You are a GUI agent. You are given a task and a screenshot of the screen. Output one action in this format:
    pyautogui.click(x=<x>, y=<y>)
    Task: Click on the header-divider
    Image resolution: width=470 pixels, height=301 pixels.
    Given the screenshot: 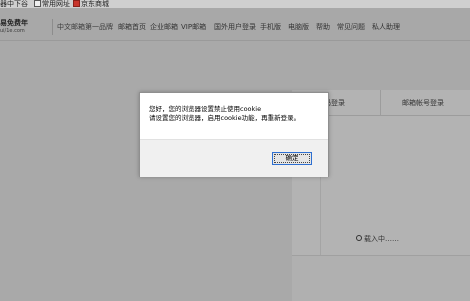 What is the action you would take?
    pyautogui.click(x=52, y=27)
    